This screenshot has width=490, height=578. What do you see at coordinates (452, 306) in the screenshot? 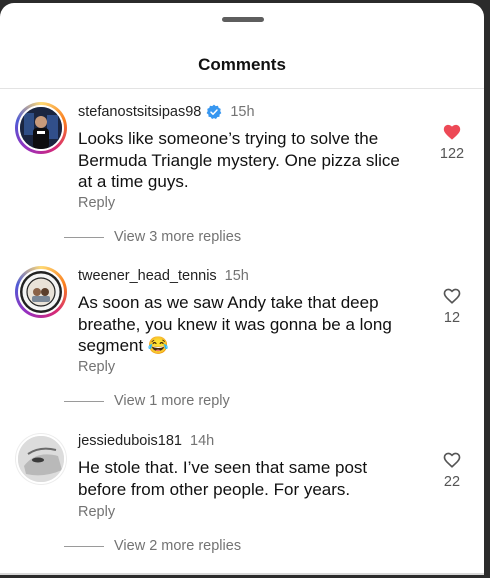
I see `like-button: 12` at bounding box center [452, 306].